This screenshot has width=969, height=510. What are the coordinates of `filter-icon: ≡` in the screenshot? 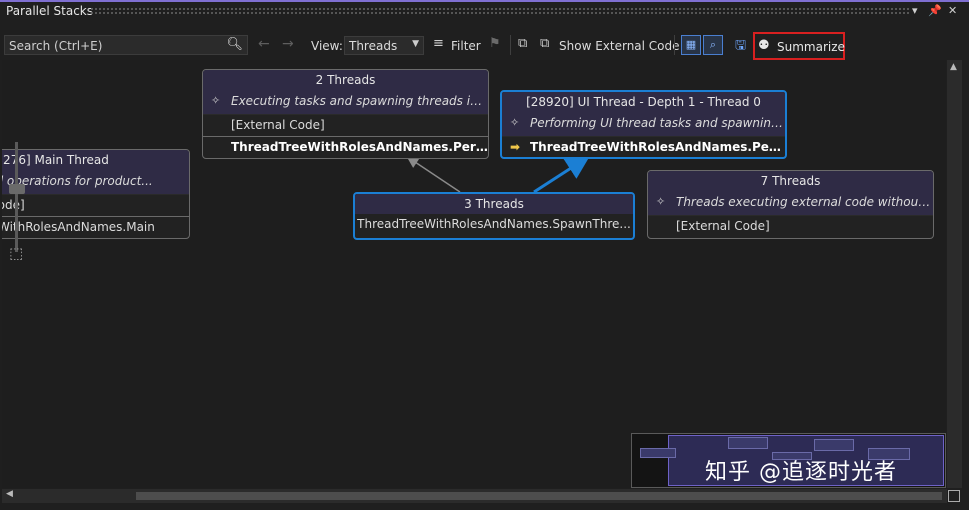 It's located at (438, 43).